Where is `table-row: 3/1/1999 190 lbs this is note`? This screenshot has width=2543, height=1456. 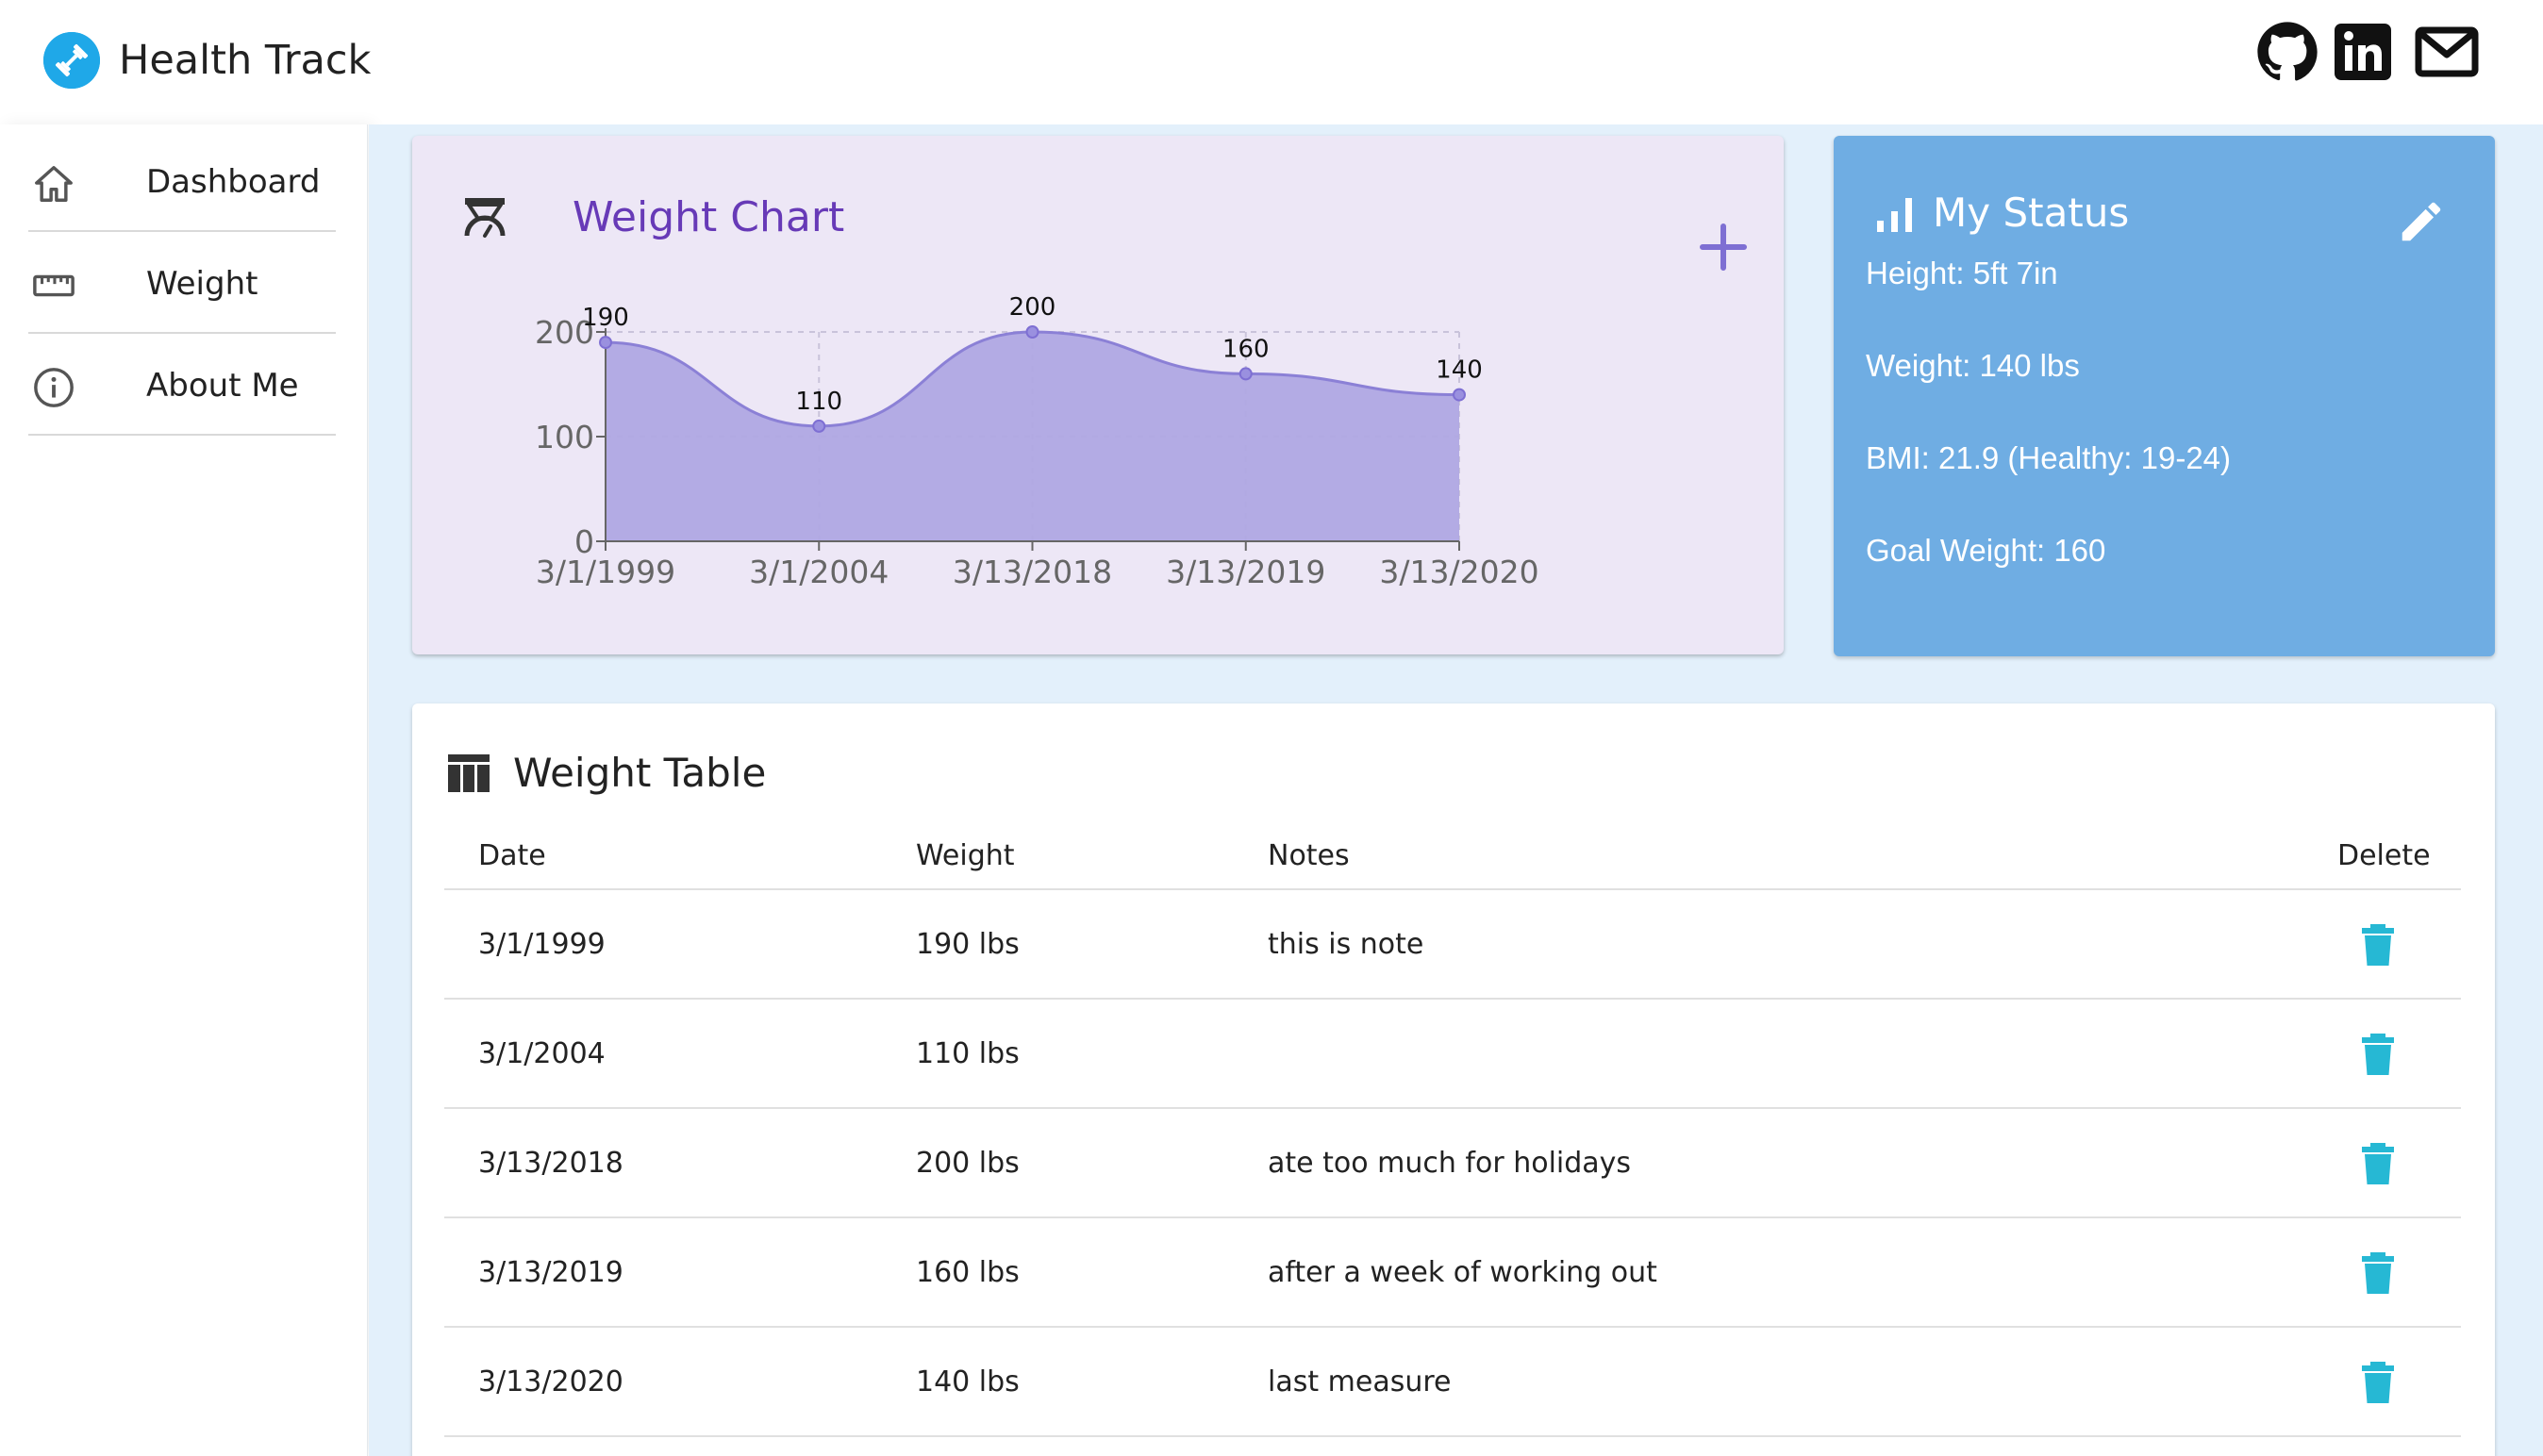 table-row: 3/1/1999 190 lbs this is note is located at coordinates (1452, 945).